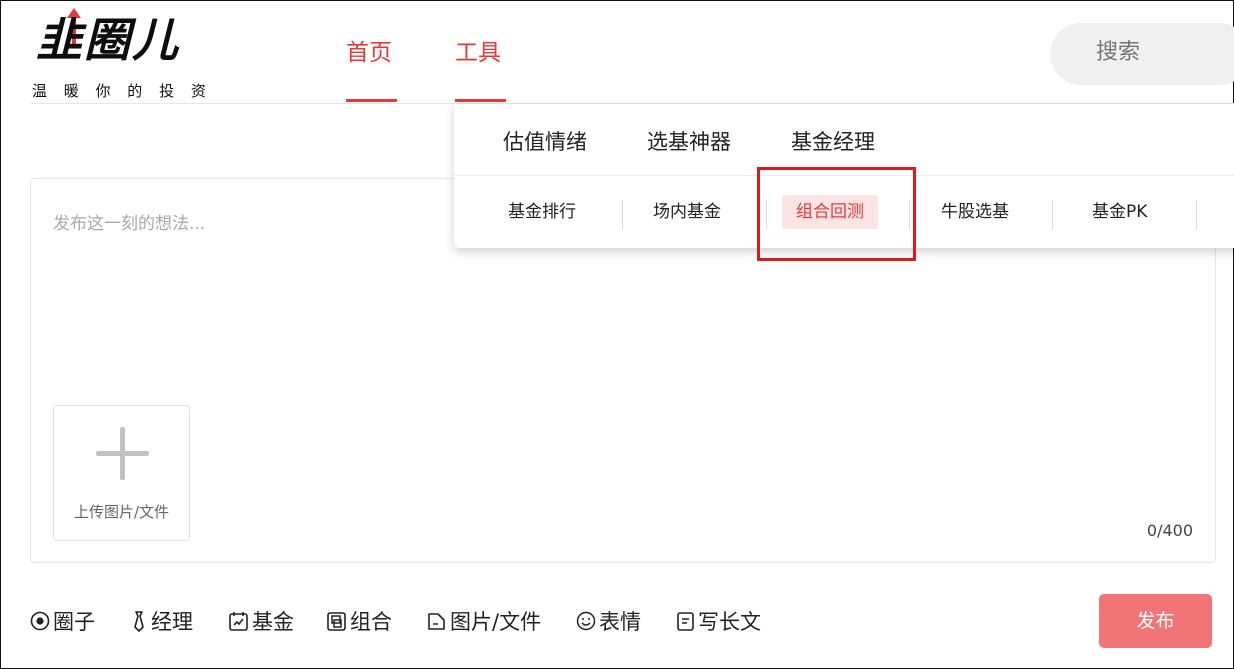 The width and height of the screenshot is (1234, 669). What do you see at coordinates (122, 91) in the screenshot?
I see `logo-slogan: 温 暖 你 的 投 资` at bounding box center [122, 91].